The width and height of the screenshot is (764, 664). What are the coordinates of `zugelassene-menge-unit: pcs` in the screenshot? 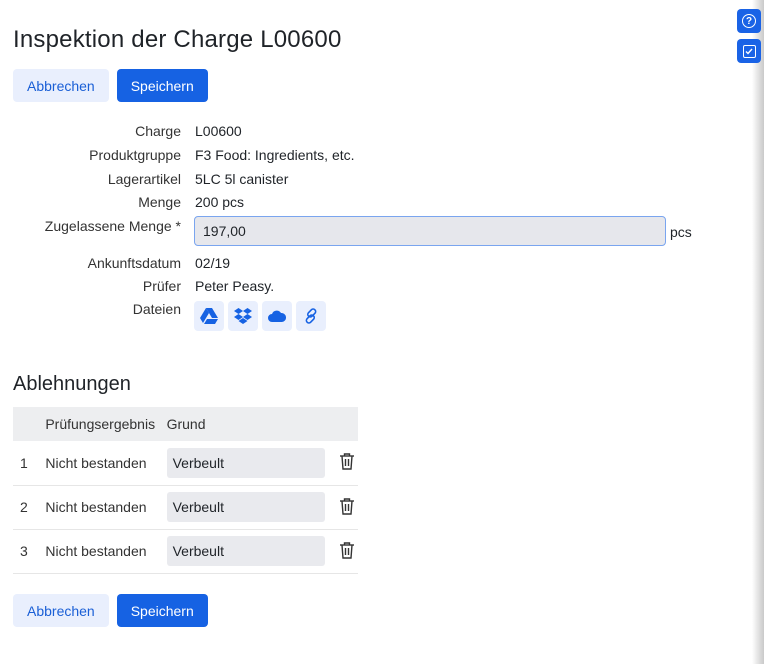 It's located at (681, 232).